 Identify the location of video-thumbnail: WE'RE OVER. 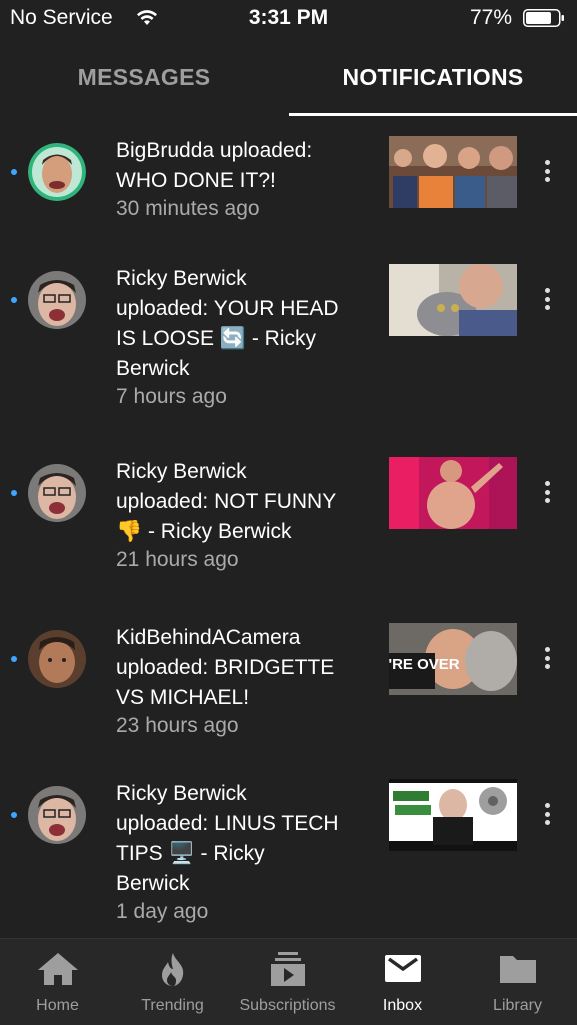
(453, 659).